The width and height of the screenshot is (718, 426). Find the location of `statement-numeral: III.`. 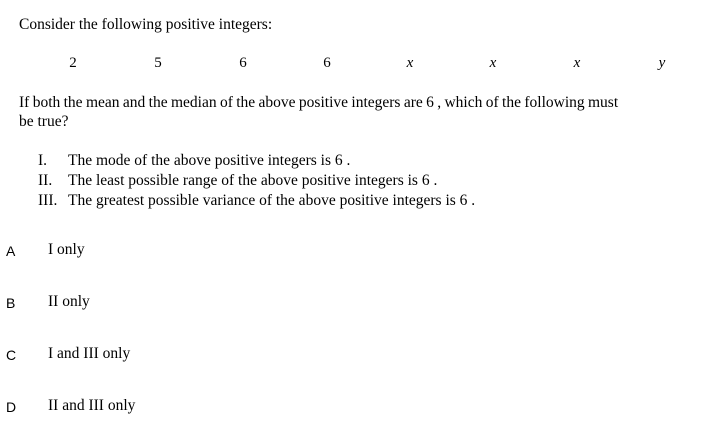

statement-numeral: III. is located at coordinates (48, 200).